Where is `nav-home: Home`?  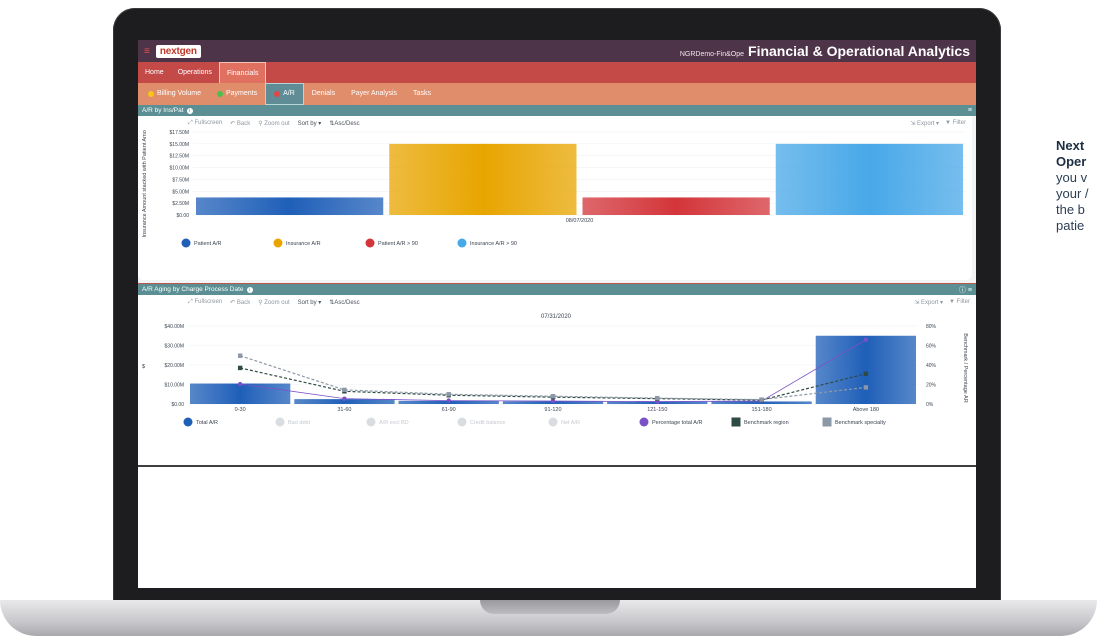
nav-home: Home is located at coordinates (154, 72).